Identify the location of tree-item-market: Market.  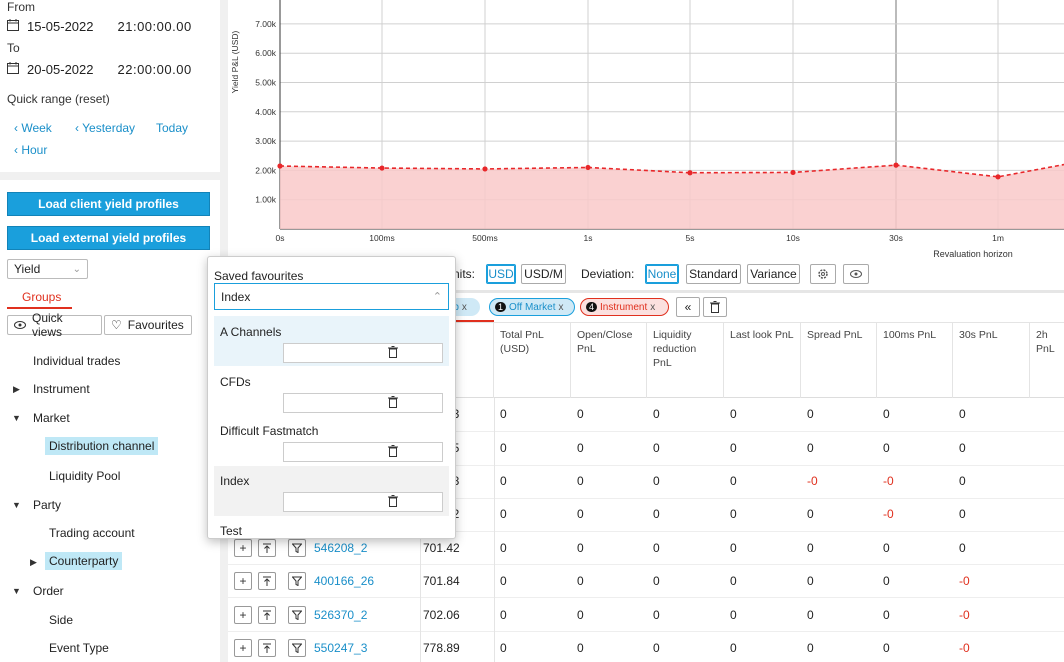
(51, 418).